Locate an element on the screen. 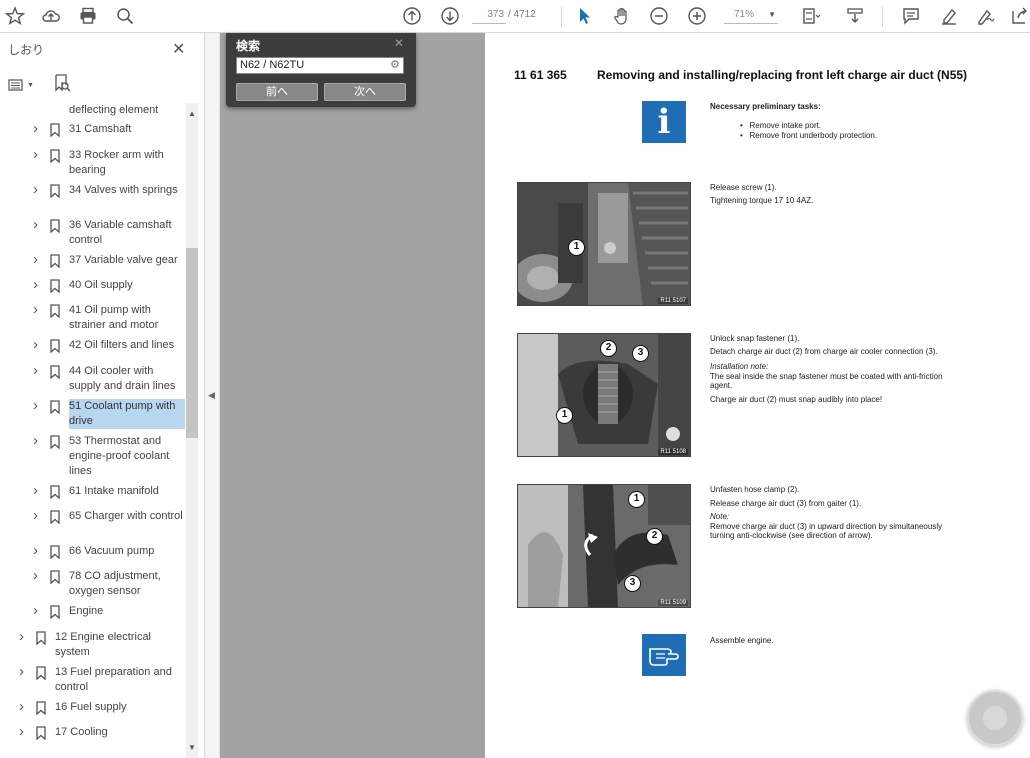 The image size is (1030, 758). next-page-icon is located at coordinates (450, 16).